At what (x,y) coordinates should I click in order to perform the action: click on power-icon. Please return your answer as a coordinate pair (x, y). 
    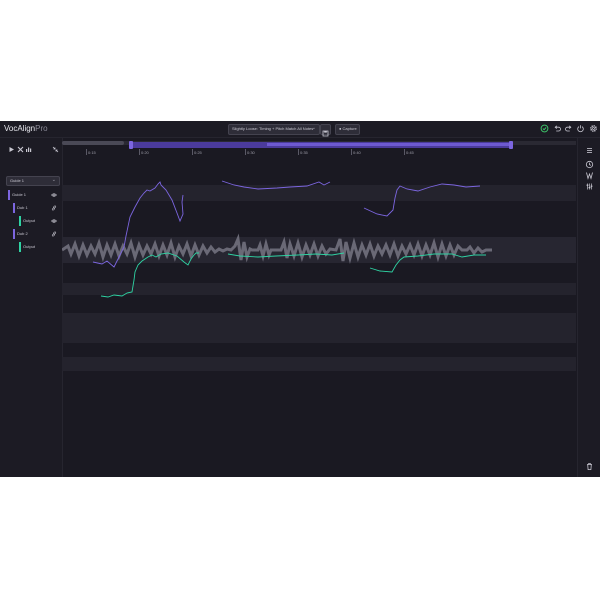
    Looking at the image, I should click on (580, 128).